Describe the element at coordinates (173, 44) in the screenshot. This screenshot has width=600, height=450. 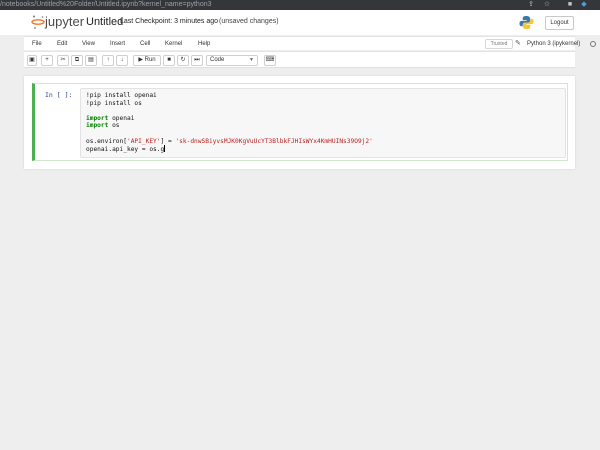
I see `menu-kernel: Kernel` at that location.